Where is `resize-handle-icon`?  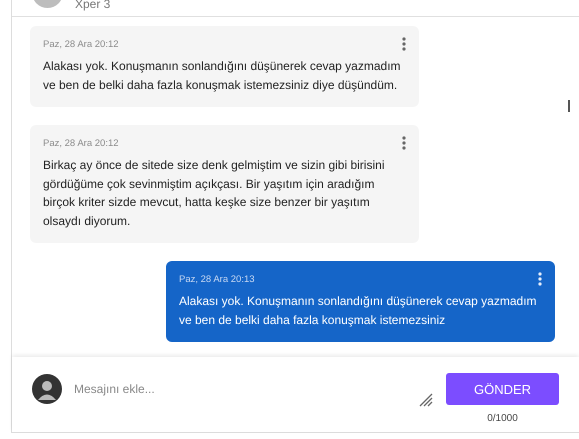 resize-handle-icon is located at coordinates (426, 400).